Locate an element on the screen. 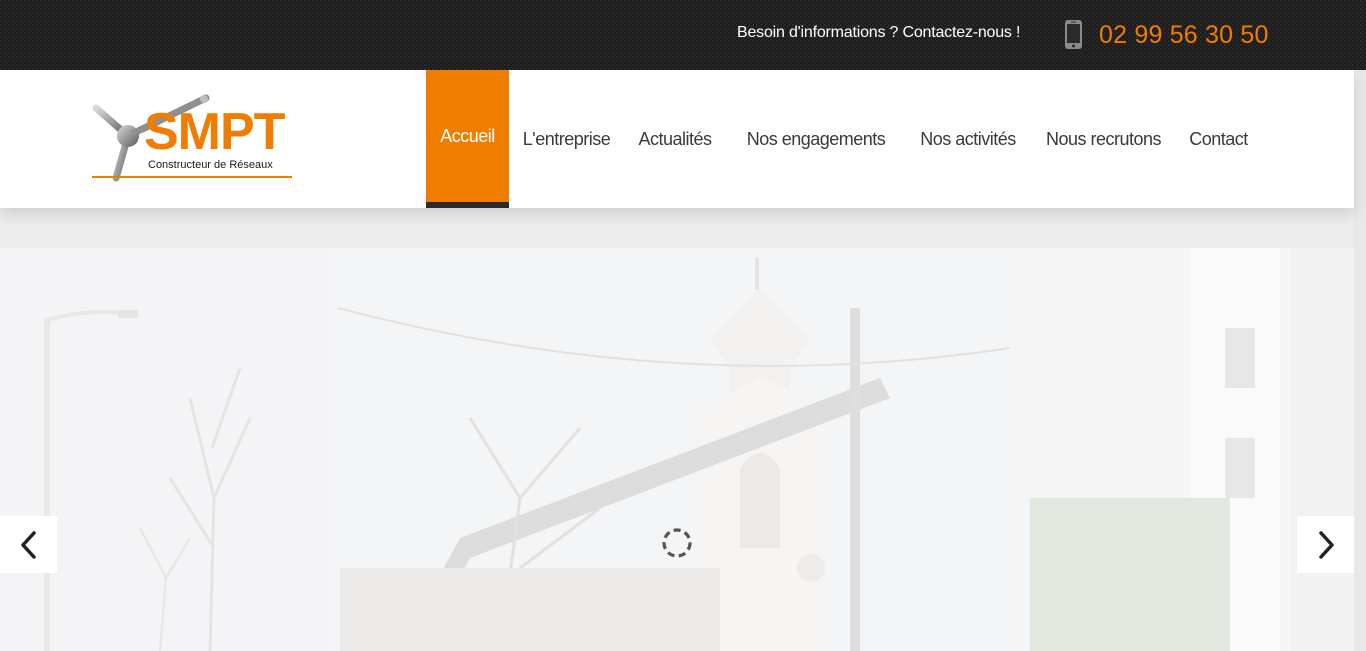 Image resolution: width=1366 pixels, height=651 pixels. nav-item-contact: Contact is located at coordinates (1218, 139).